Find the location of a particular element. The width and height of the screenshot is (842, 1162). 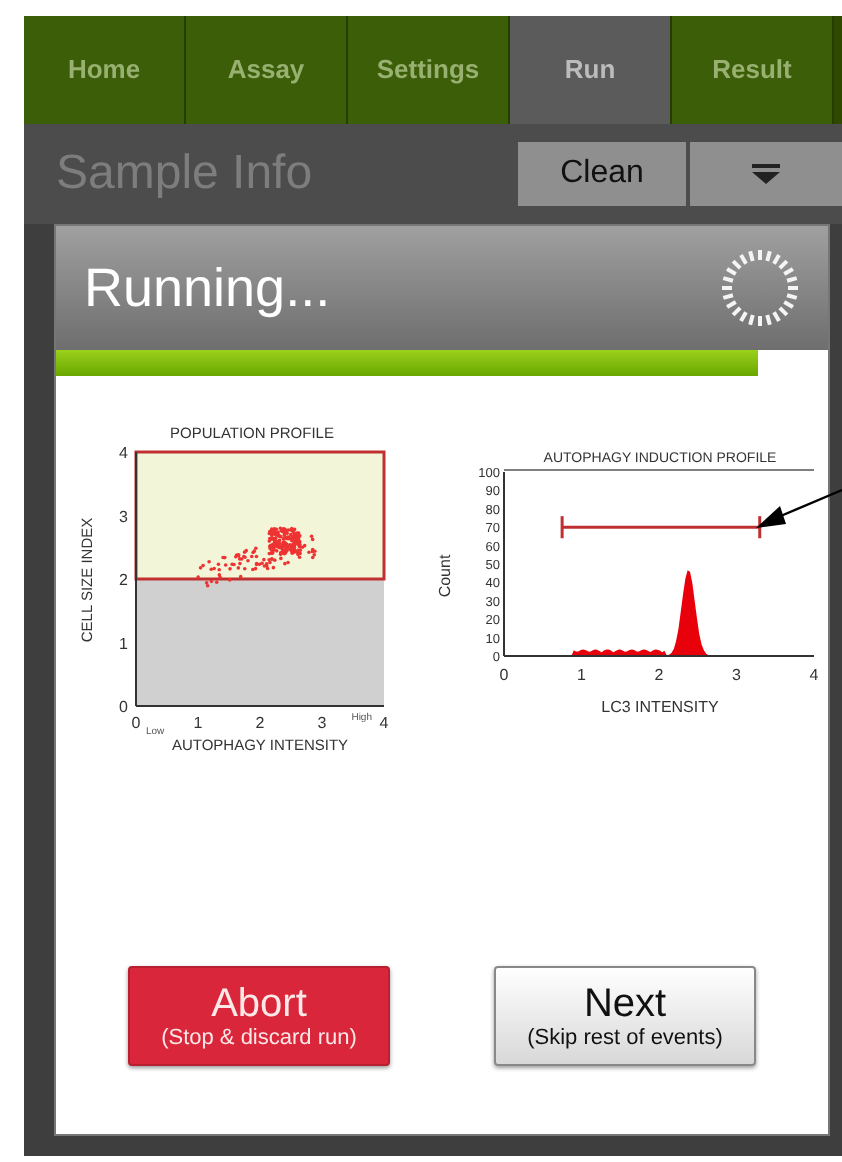

nav-tab: Settings is located at coordinates (429, 70).